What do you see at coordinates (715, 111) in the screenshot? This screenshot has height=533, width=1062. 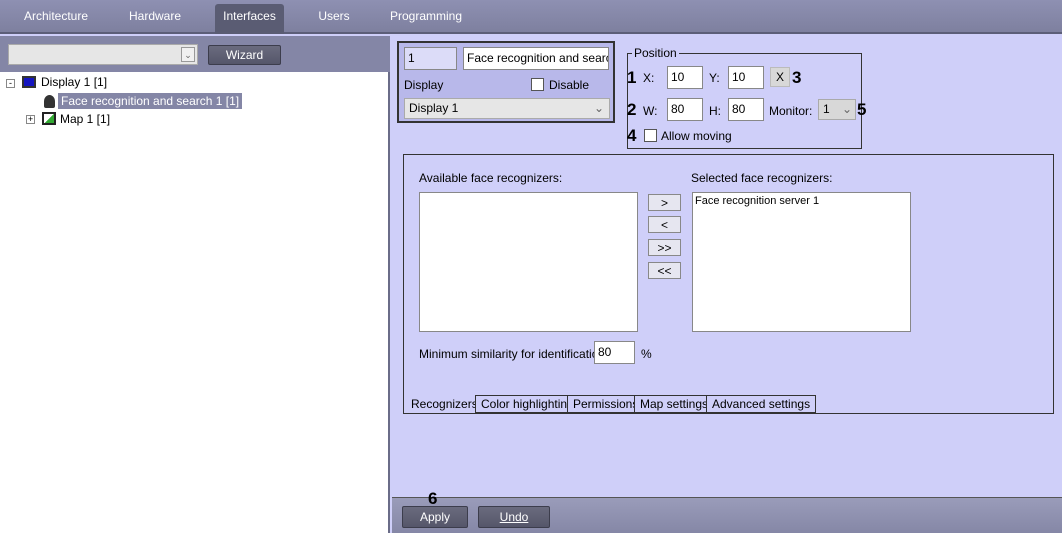 I see `h-label: H:` at bounding box center [715, 111].